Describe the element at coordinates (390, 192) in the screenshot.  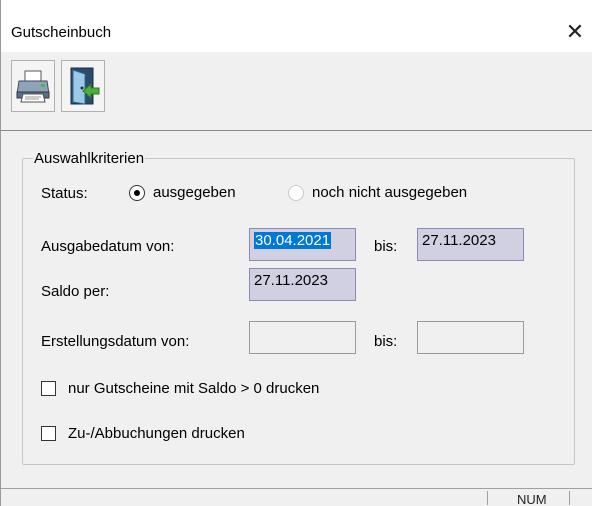
I see `radio-label: noch nicht ausgegeben` at that location.